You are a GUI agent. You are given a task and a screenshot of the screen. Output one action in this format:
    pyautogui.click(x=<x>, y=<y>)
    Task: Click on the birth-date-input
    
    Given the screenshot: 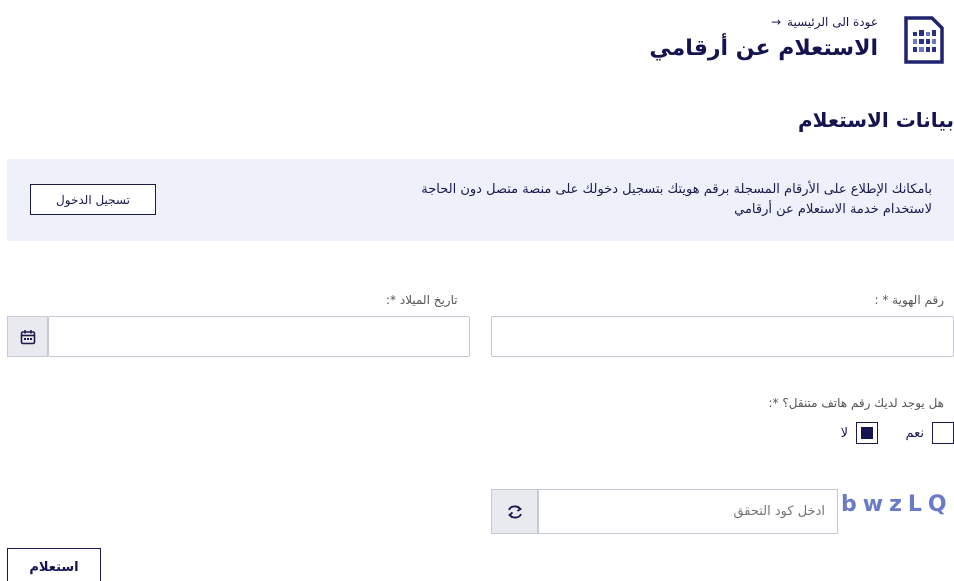 What is the action you would take?
    pyautogui.click(x=259, y=336)
    